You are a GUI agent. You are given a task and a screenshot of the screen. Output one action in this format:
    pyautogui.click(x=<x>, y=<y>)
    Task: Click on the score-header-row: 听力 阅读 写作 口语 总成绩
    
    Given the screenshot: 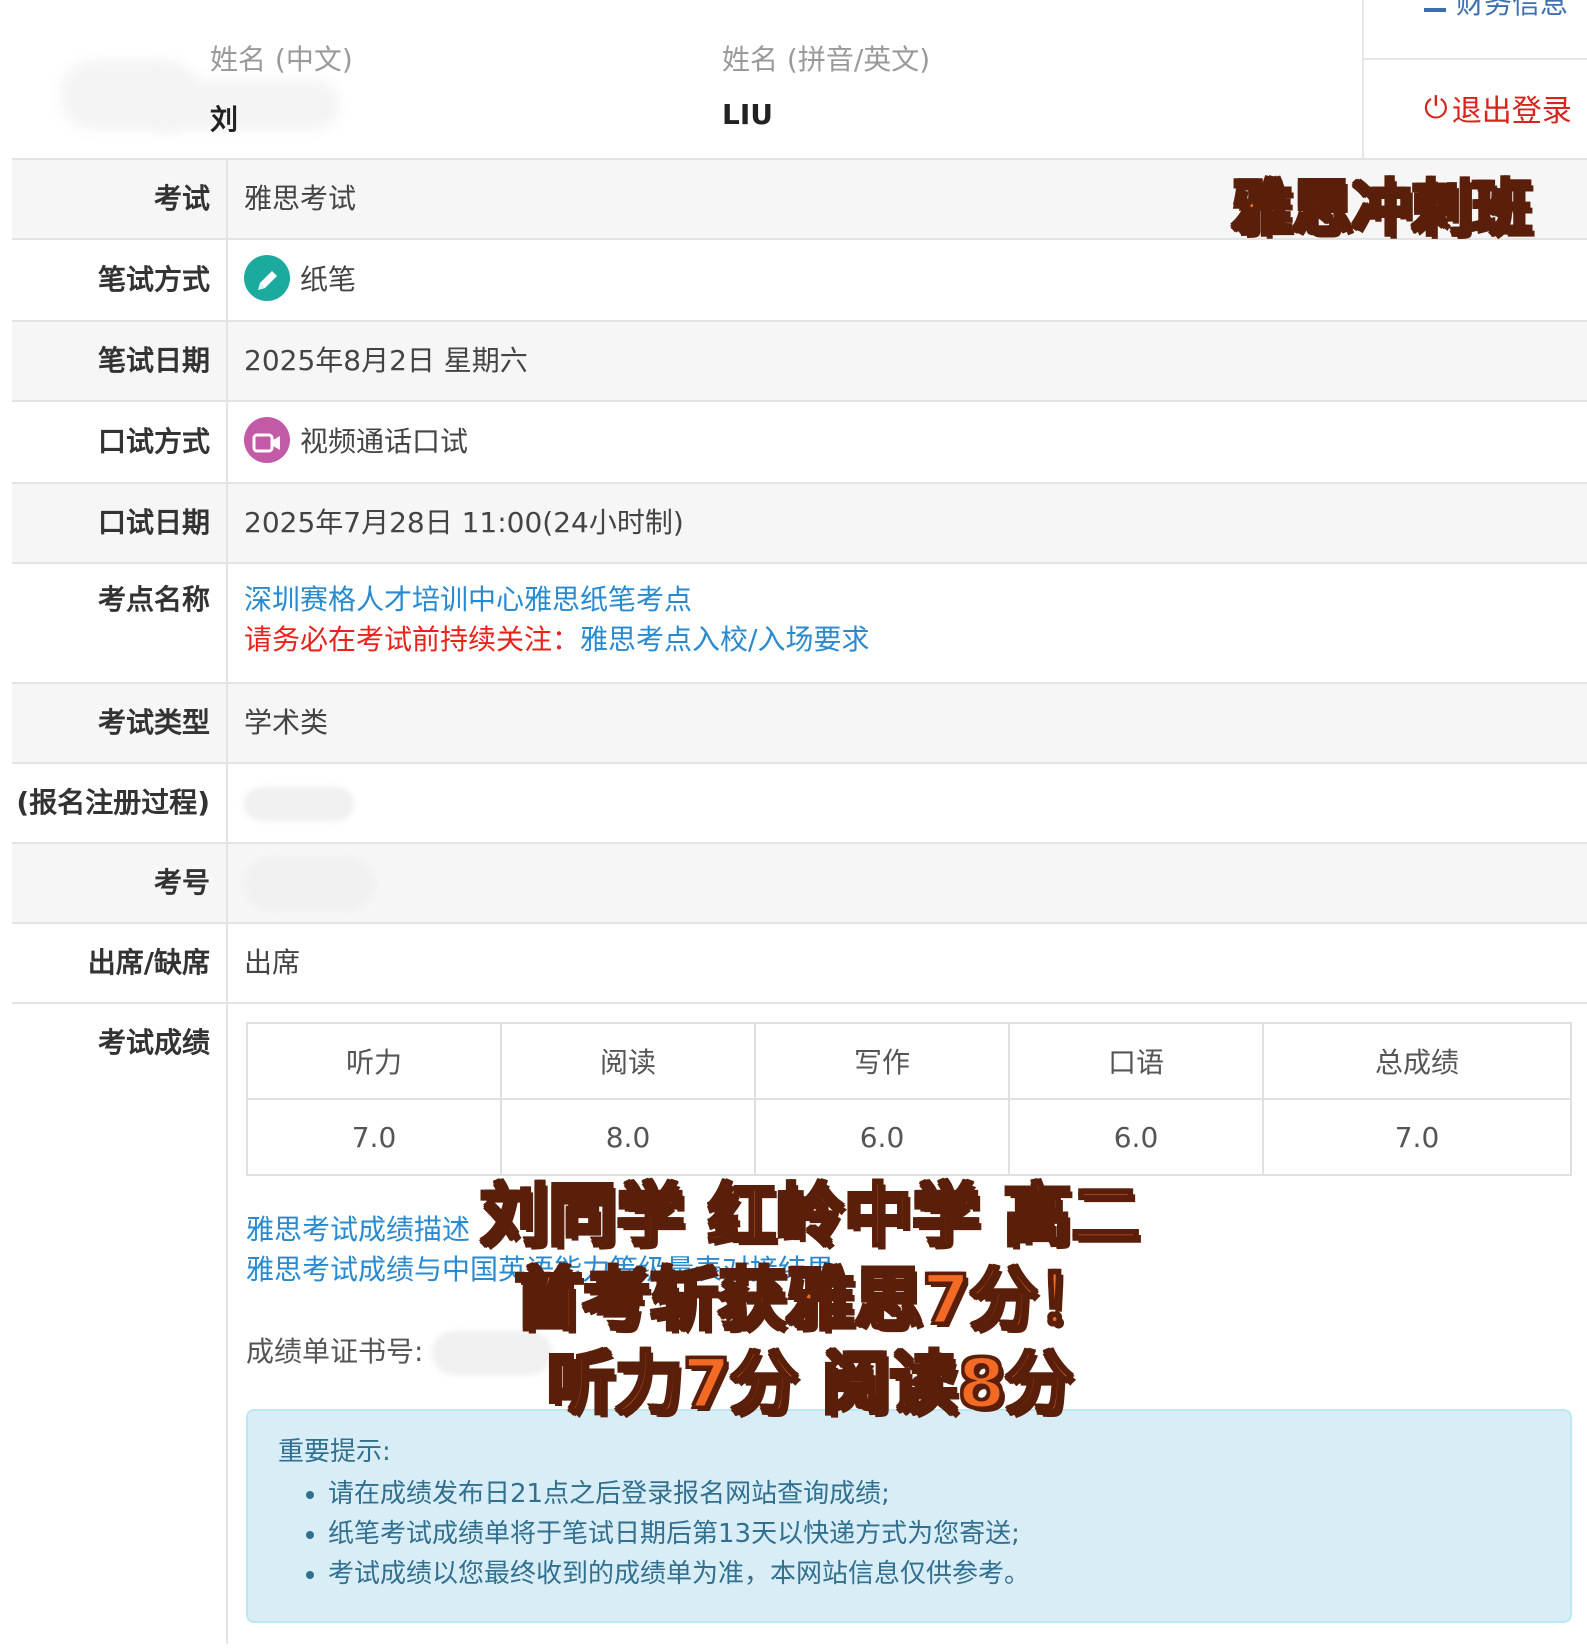 What is the action you would take?
    pyautogui.click(x=909, y=1061)
    